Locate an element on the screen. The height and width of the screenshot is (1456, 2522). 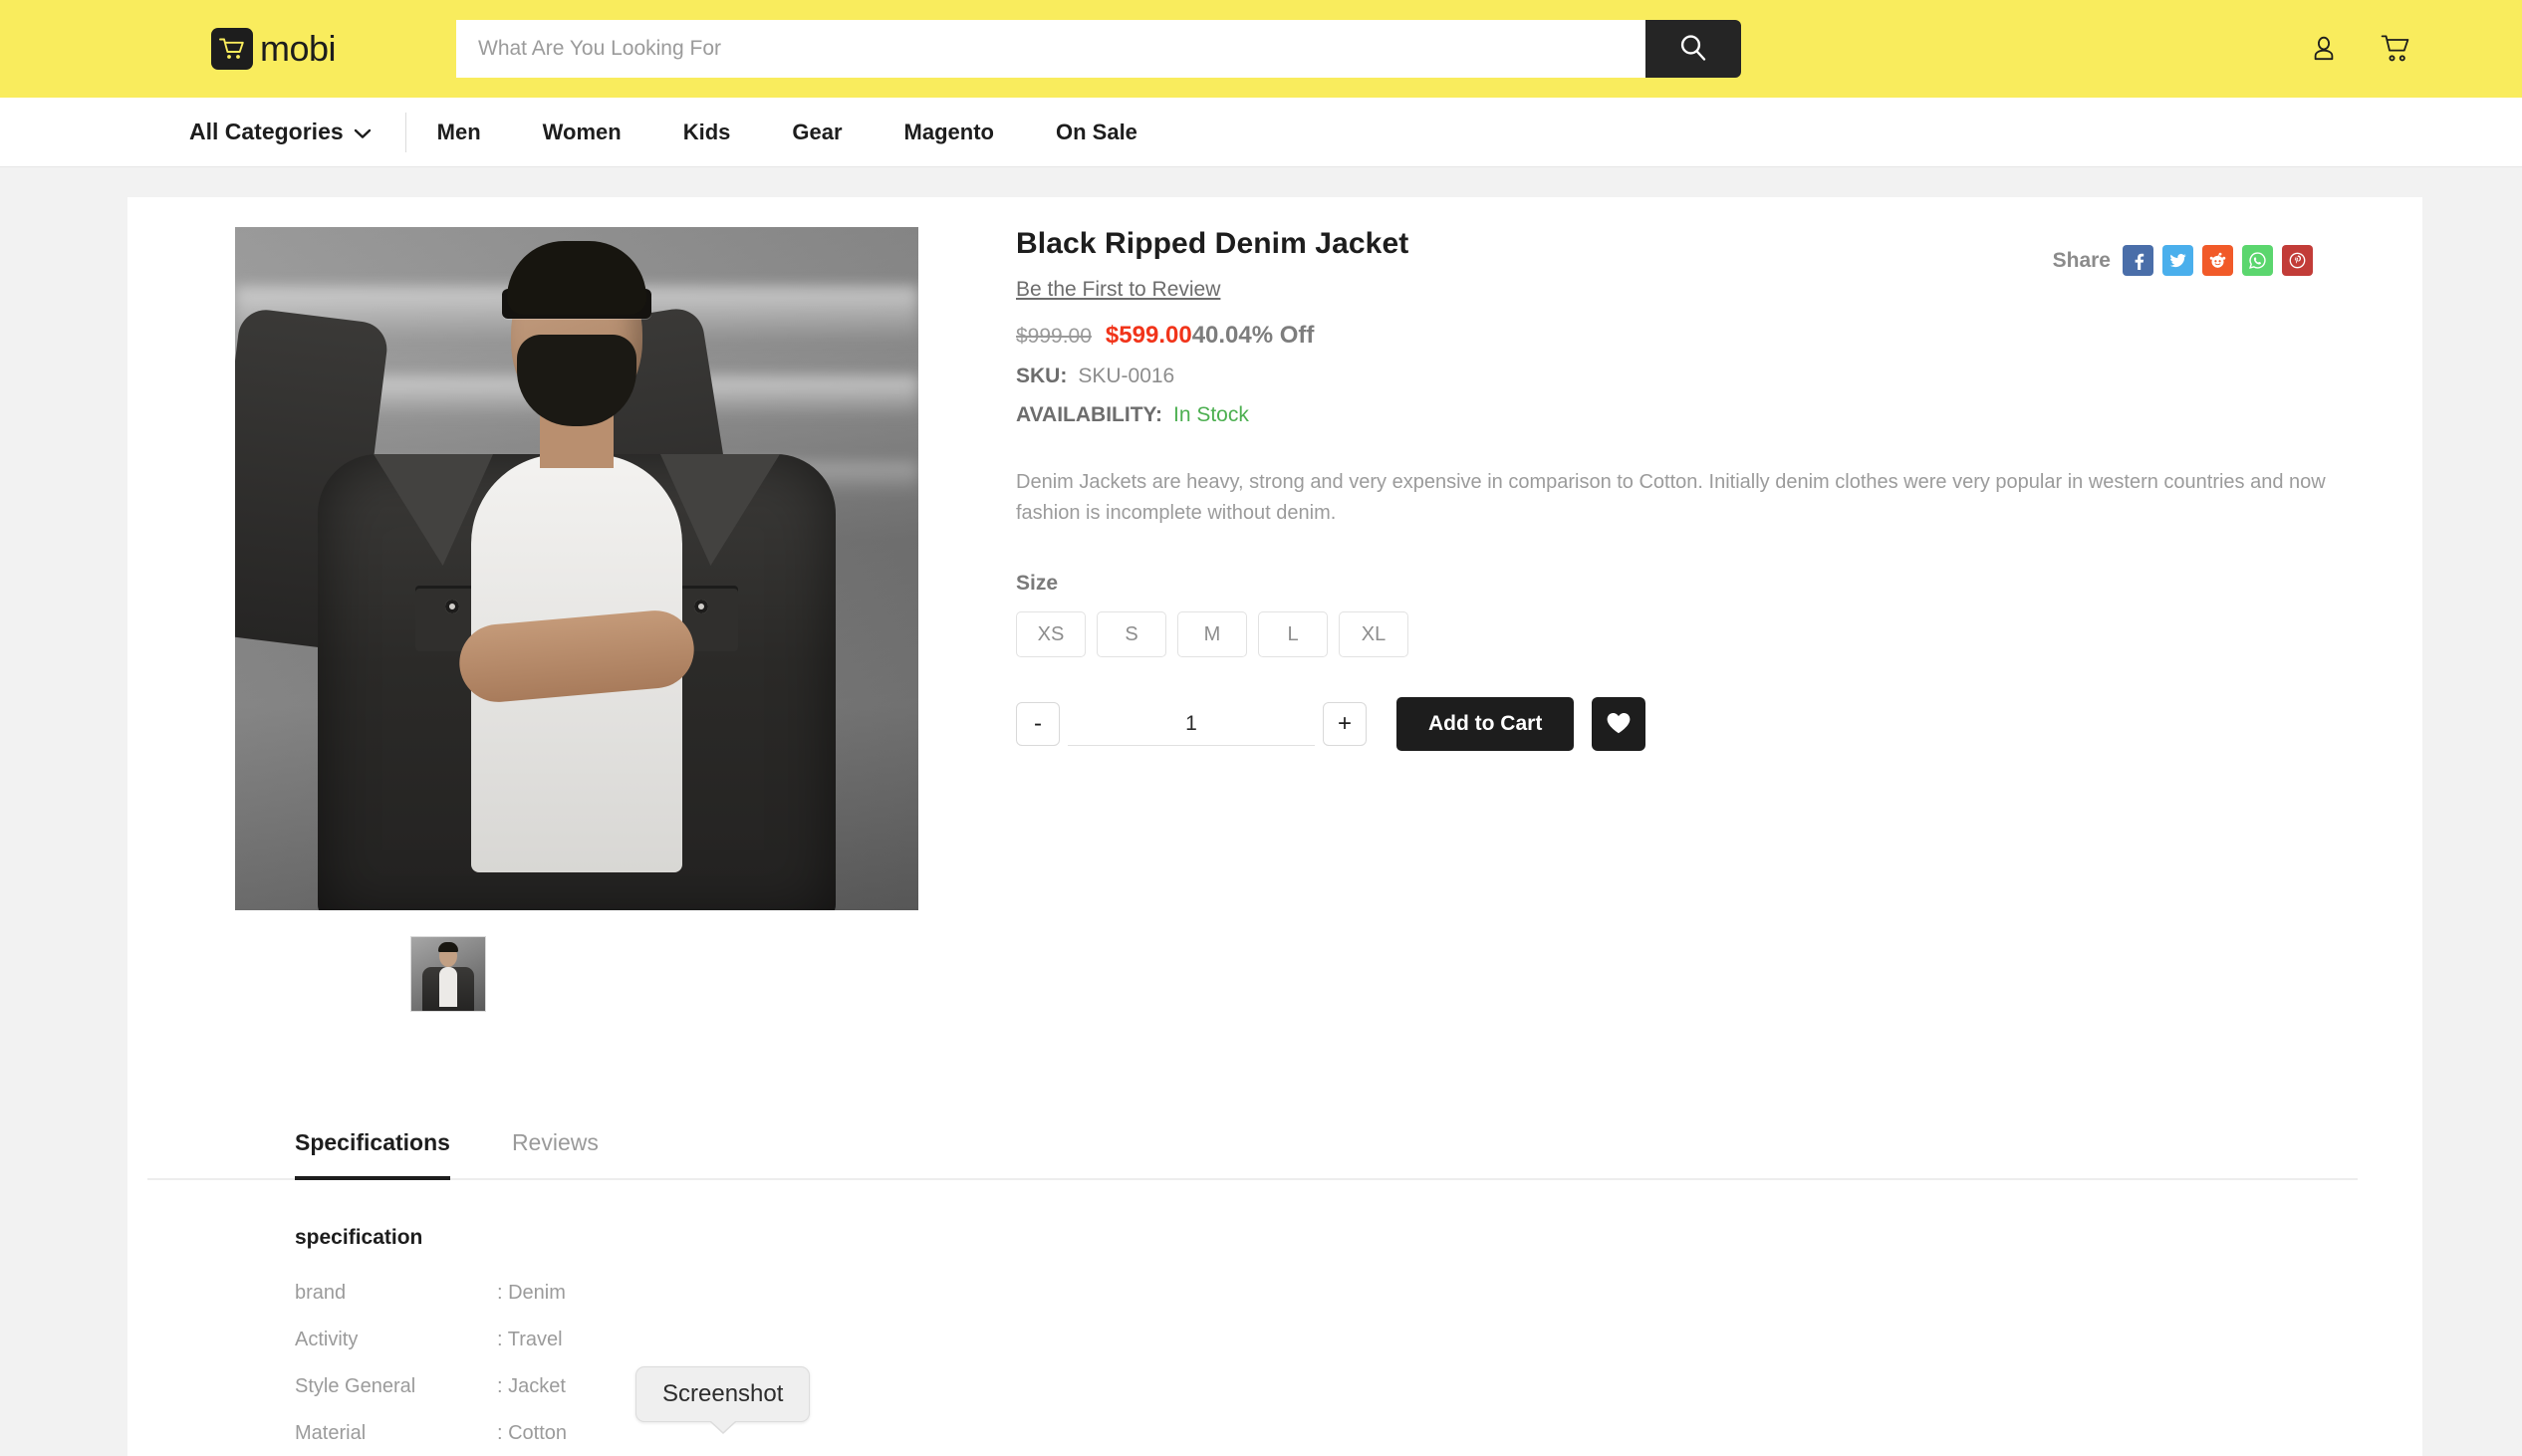
nav-link-women: Women is located at coordinates (582, 132).